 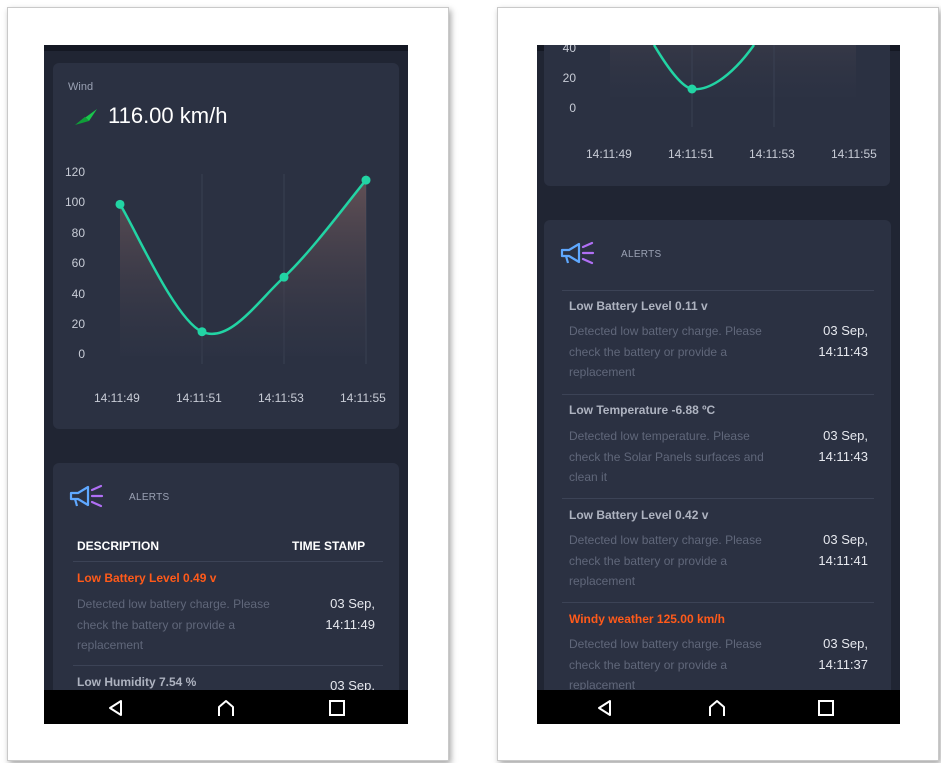 I want to click on wind-chart, so click(x=243, y=269).